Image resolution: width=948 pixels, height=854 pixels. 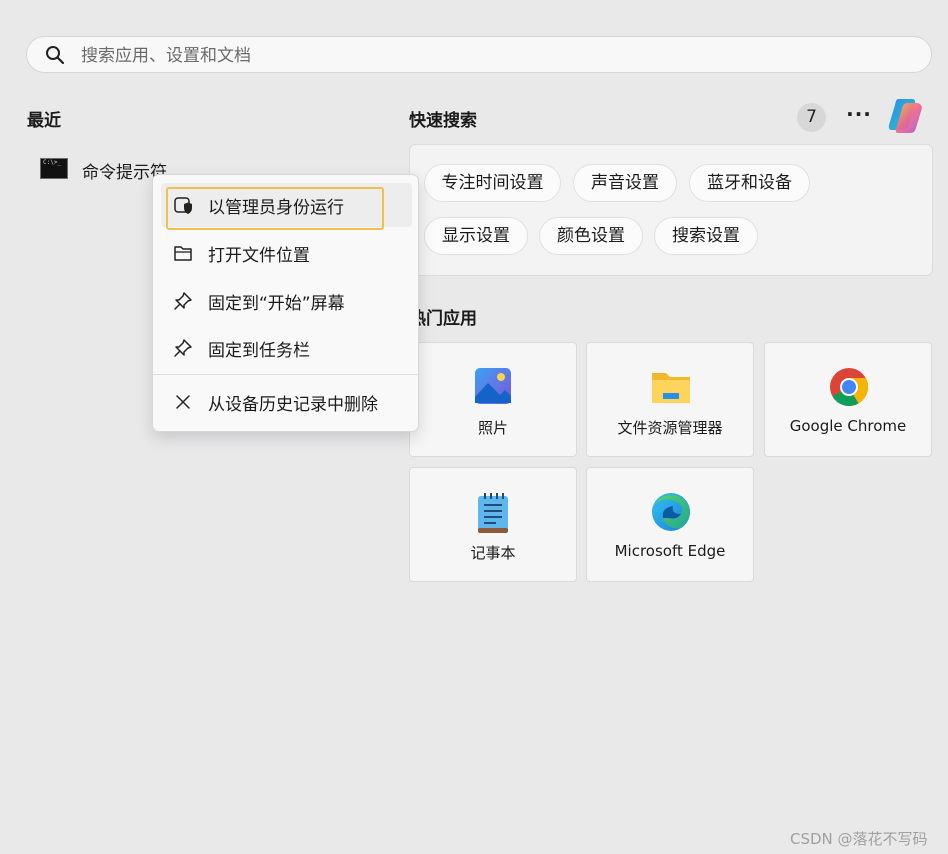 I want to click on app-label: 文件资源管理器, so click(x=670, y=428).